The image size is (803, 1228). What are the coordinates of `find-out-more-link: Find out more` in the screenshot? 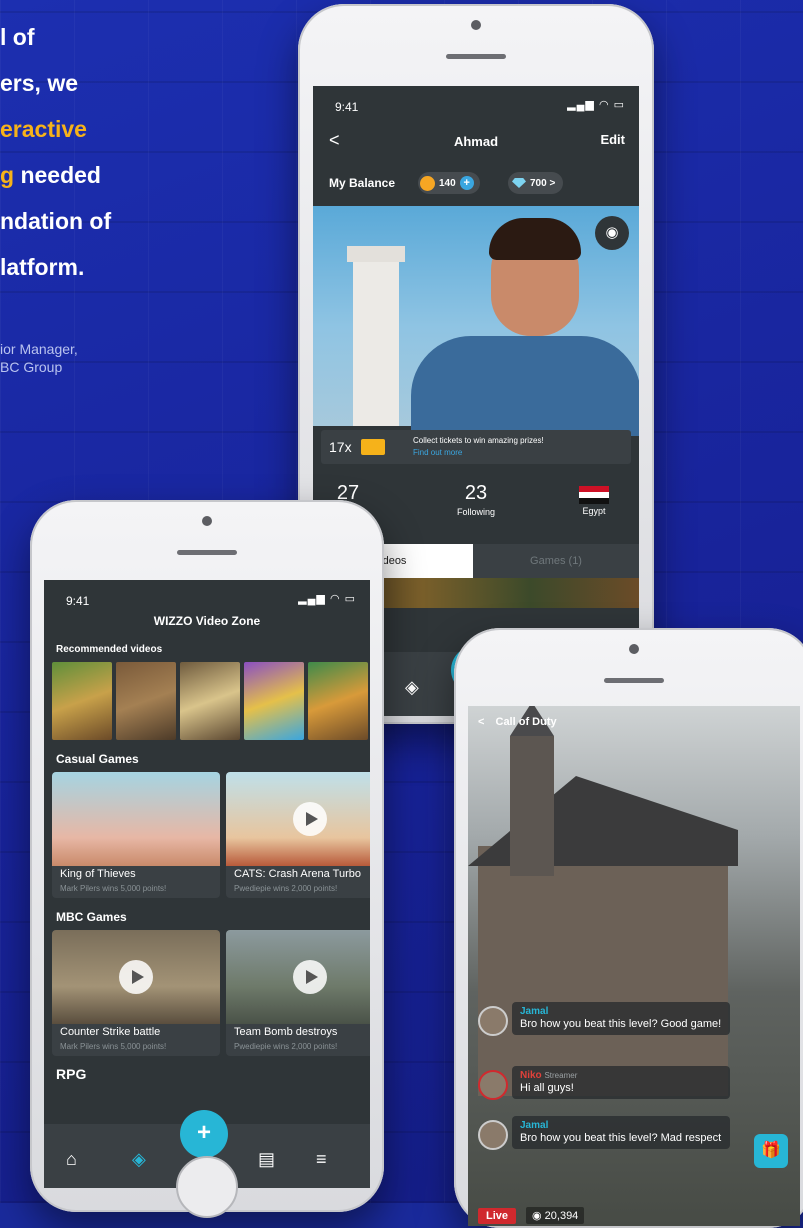 It's located at (437, 452).